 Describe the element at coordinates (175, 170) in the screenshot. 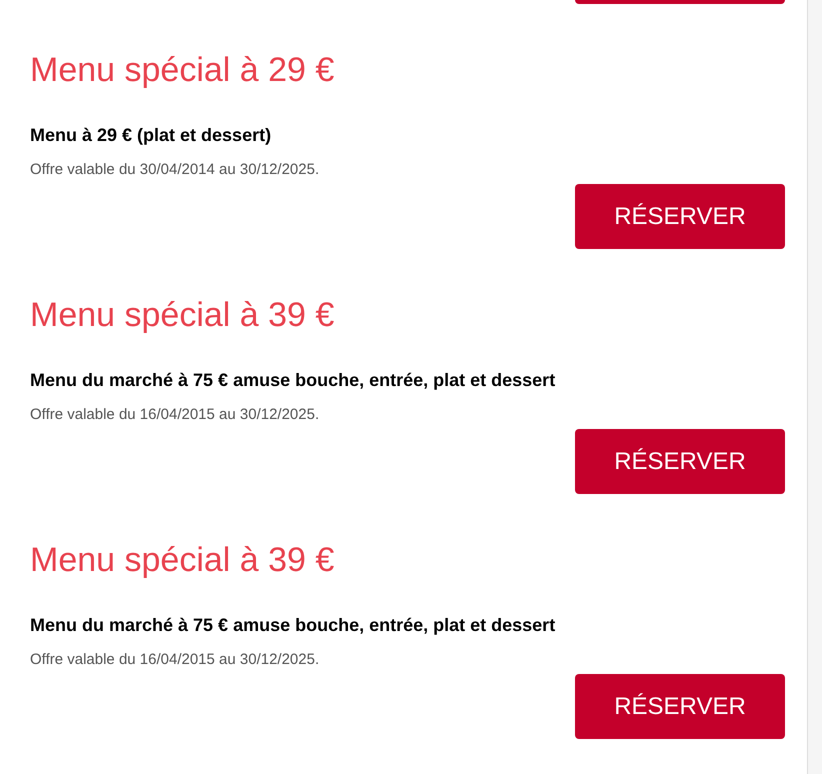

I see `validity-text: Offre valable du 30/04/2014 au 30/12/2025.` at that location.